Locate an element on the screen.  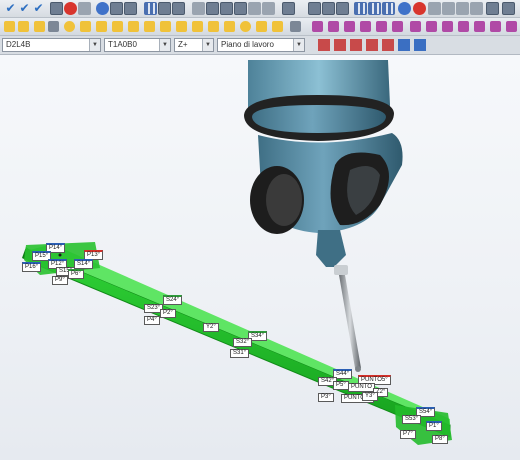
label-p2: P2° is located at coordinates (168, 313).